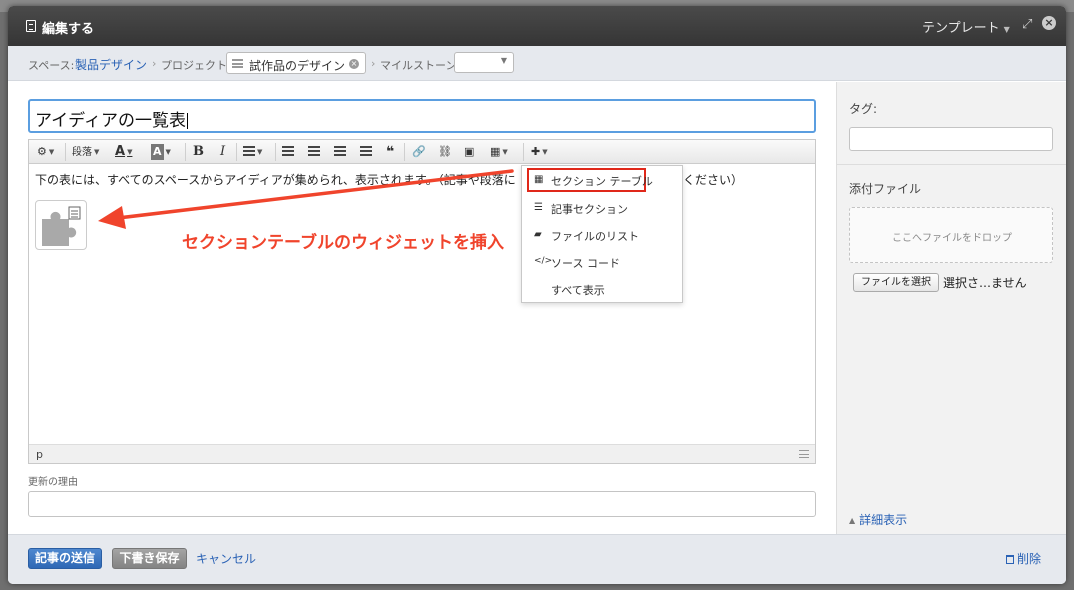 The image size is (1074, 590). I want to click on file-status: 選択さ…ません, so click(985, 283).